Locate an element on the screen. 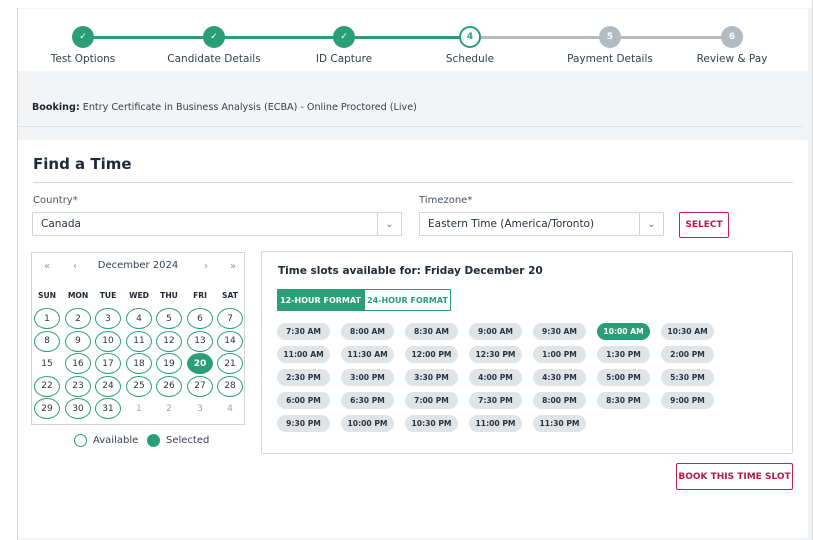 This screenshot has width=813, height=540. time-slot: 8:00 AM is located at coordinates (367, 331).